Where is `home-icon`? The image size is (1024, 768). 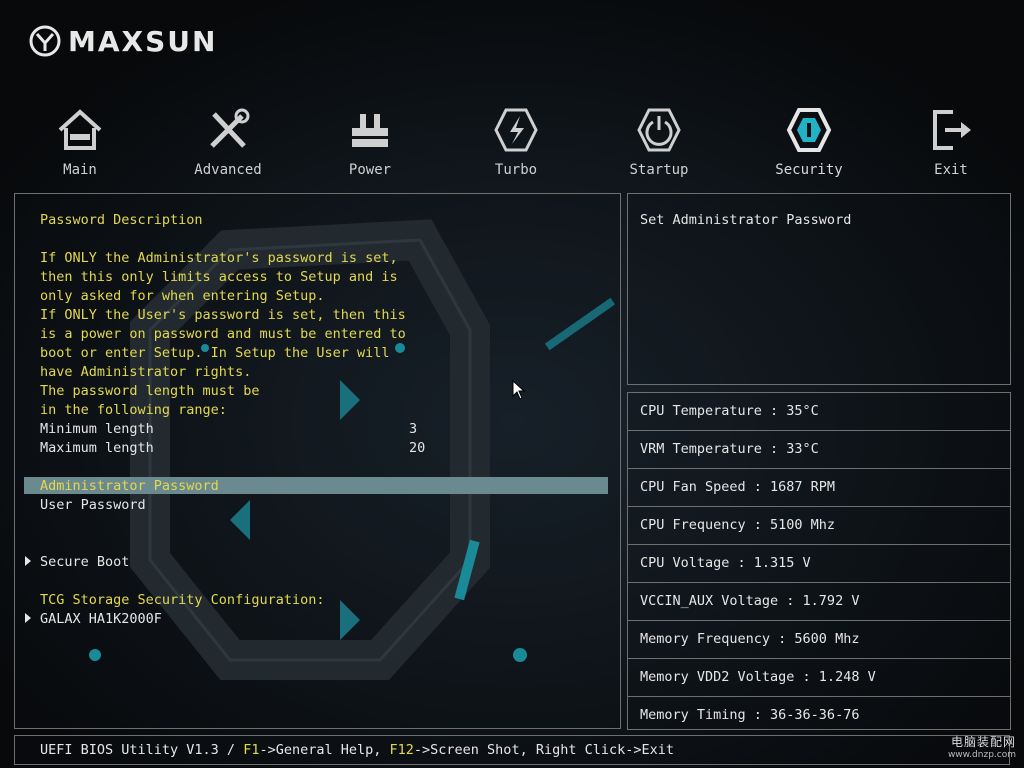 home-icon is located at coordinates (80, 129).